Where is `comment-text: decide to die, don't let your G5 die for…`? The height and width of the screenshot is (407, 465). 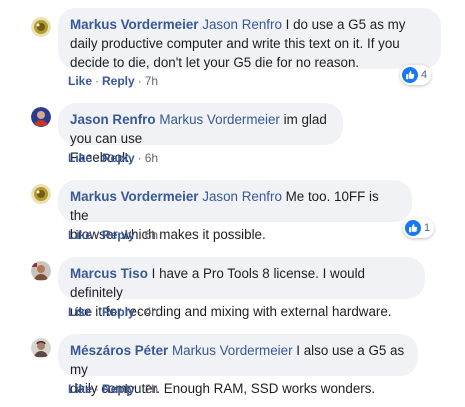
comment-text: decide to die, don't let your G5 die for… is located at coordinates (215, 62).